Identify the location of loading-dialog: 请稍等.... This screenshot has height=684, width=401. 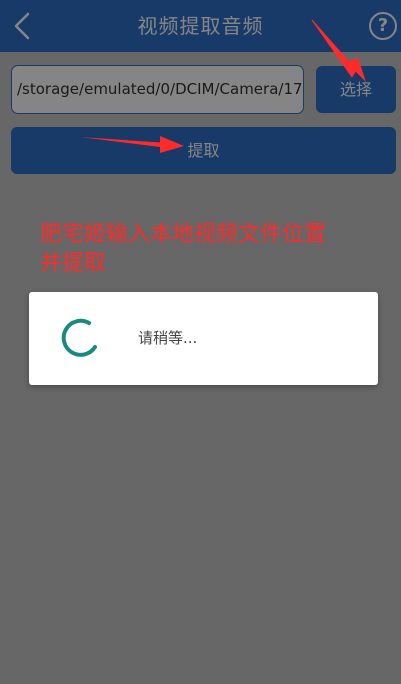
(203, 338).